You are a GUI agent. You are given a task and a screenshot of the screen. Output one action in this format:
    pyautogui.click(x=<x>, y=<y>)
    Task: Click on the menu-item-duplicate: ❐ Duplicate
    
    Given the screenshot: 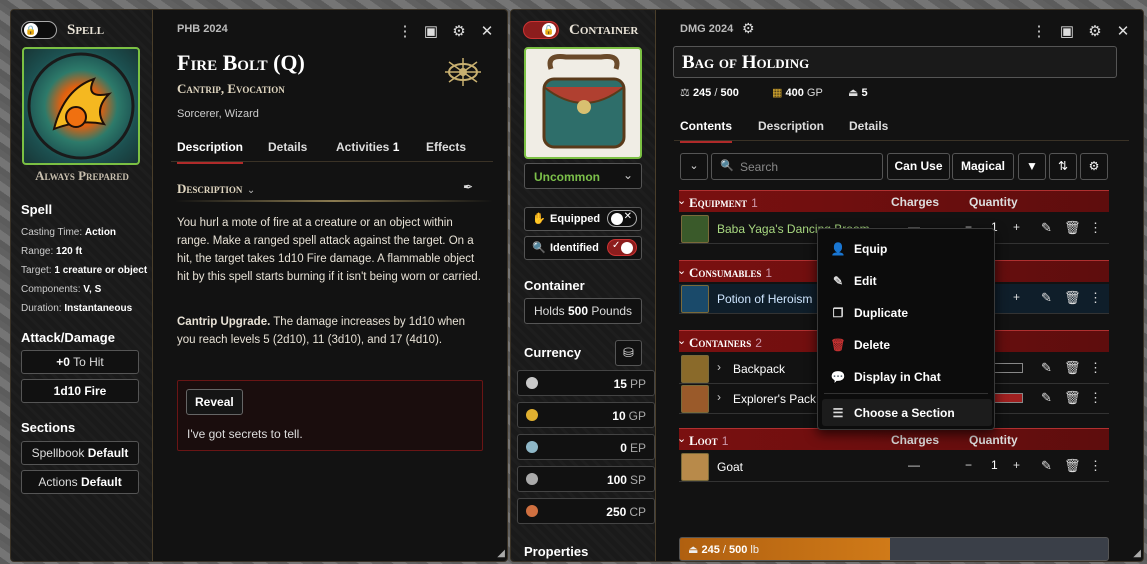 What is the action you would take?
    pyautogui.click(x=869, y=313)
    